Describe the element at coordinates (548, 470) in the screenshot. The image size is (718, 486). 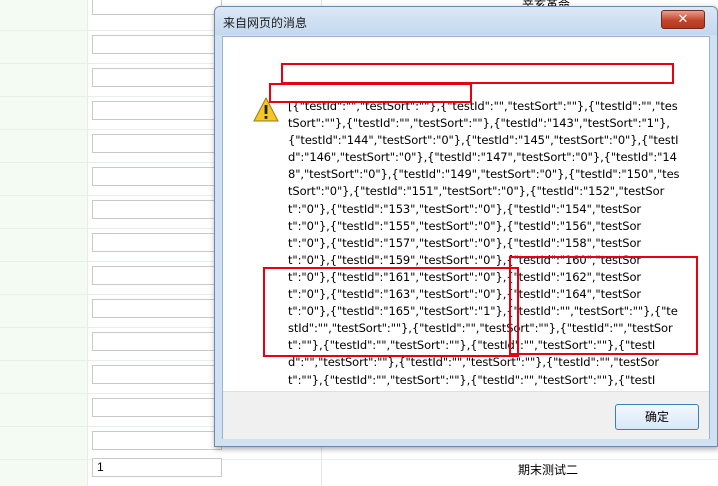
I see `row-title: 期末测试二` at that location.